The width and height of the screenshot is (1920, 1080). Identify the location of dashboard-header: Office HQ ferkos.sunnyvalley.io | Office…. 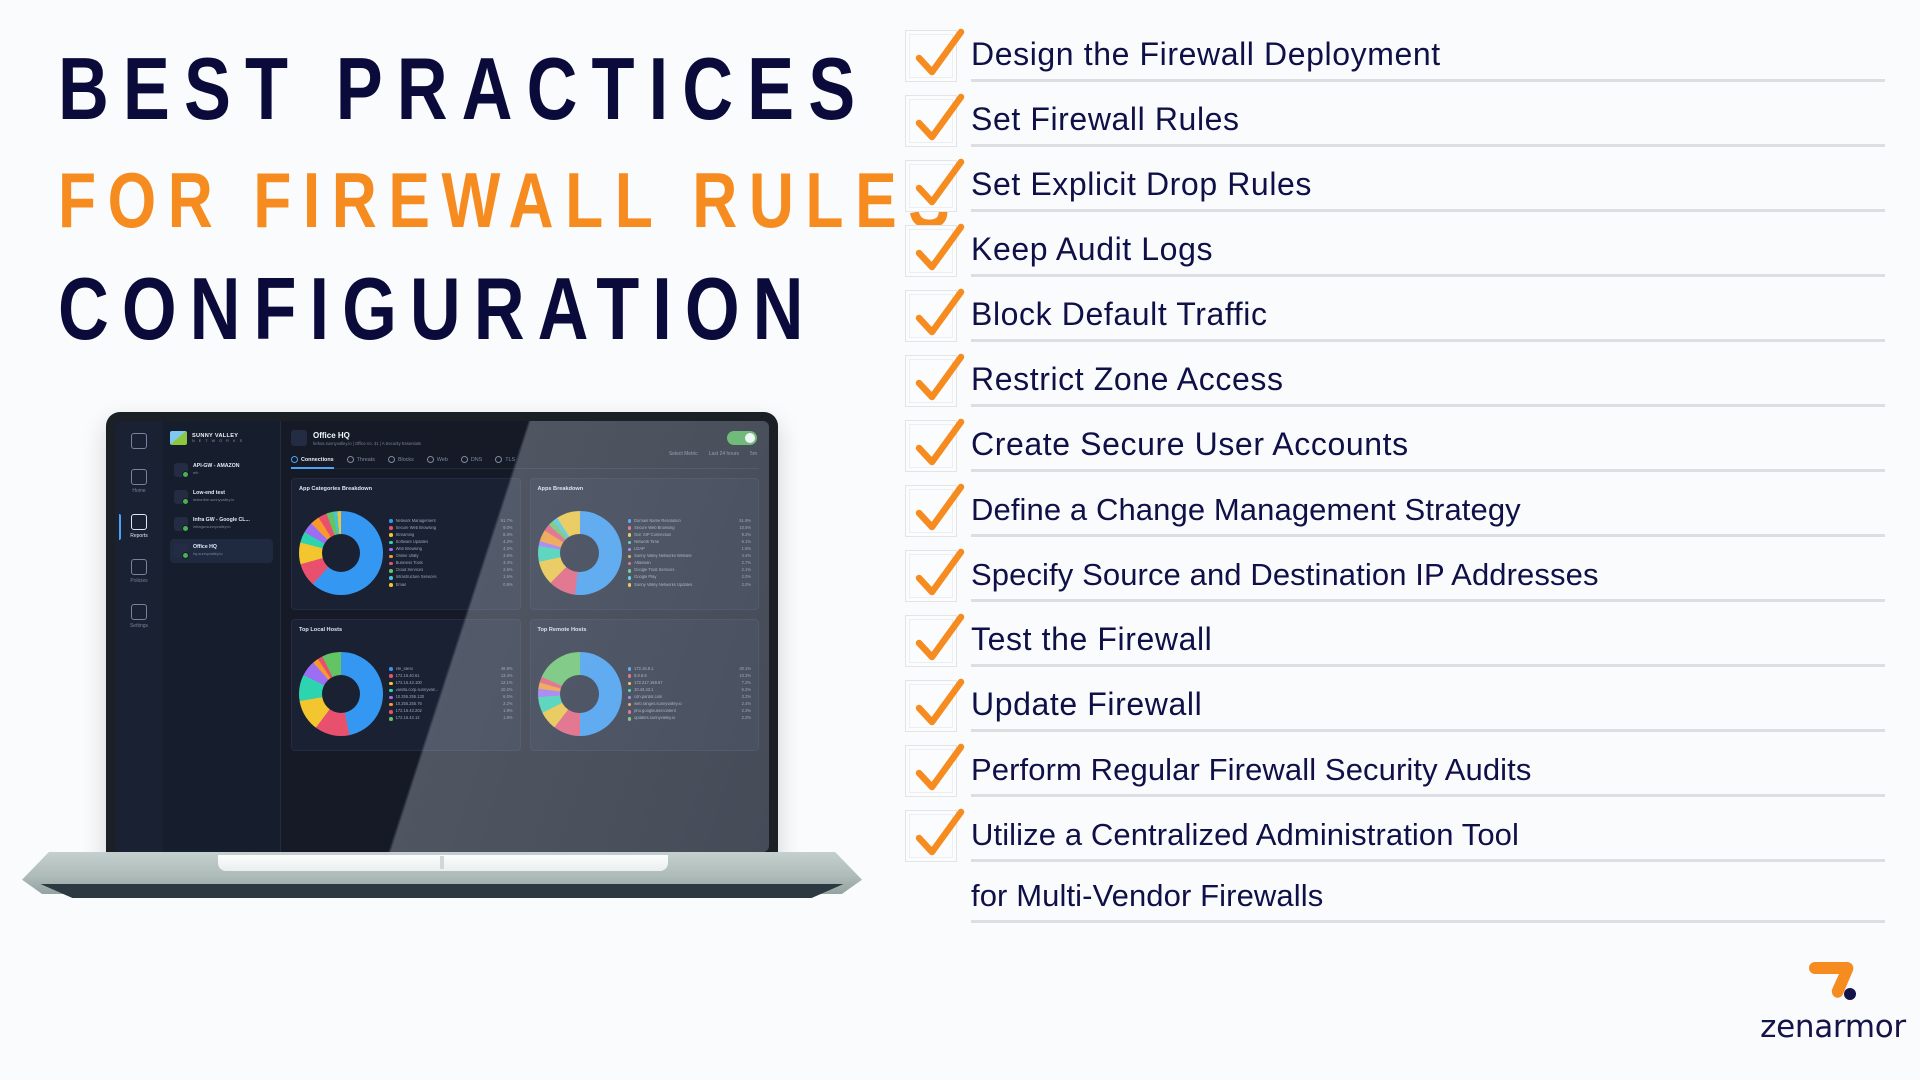
(525, 438).